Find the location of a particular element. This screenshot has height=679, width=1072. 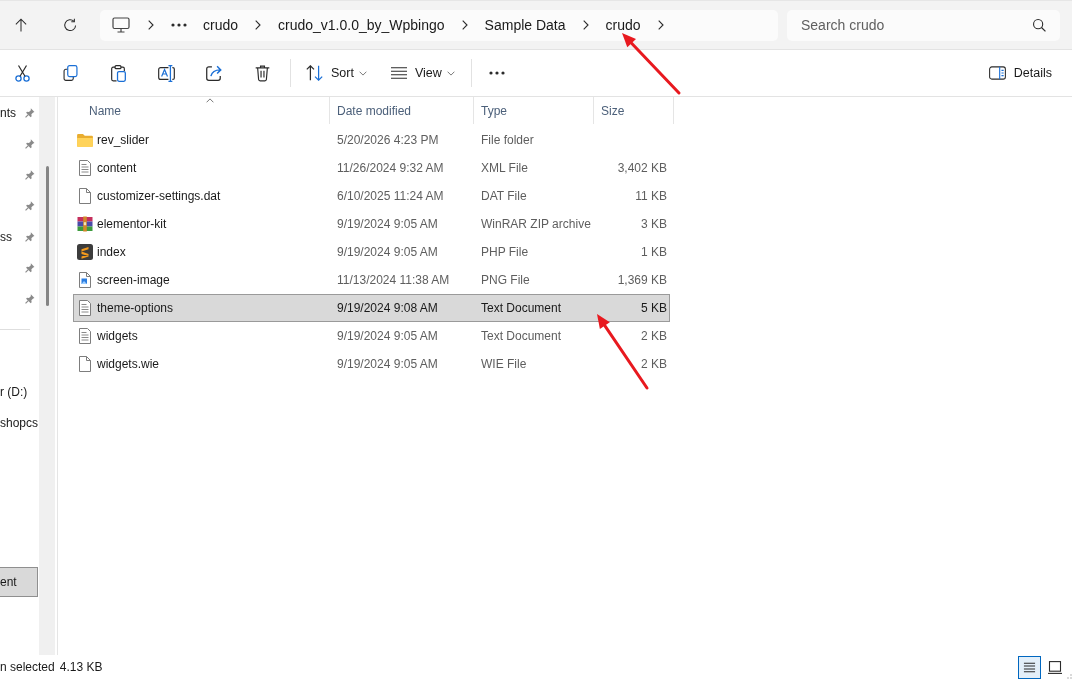

search-icon is located at coordinates (1039, 25).